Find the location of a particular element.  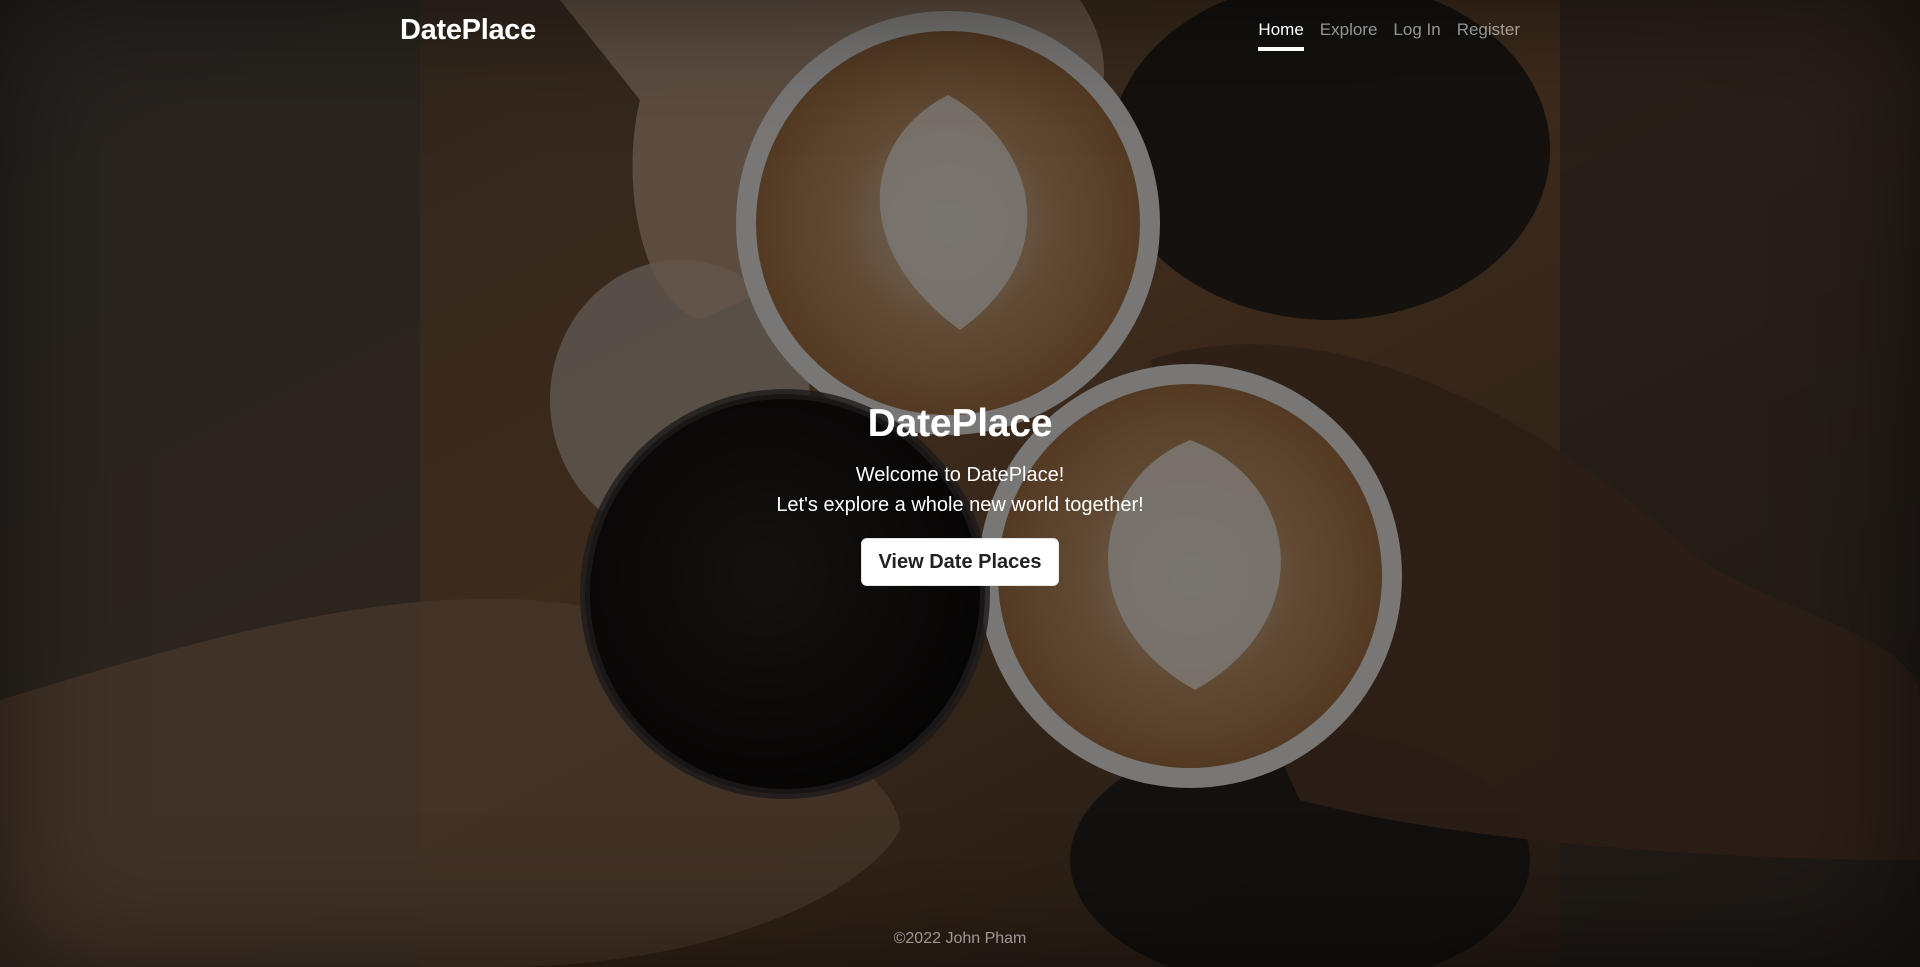

nav-explore: Explore is located at coordinates (1349, 35).